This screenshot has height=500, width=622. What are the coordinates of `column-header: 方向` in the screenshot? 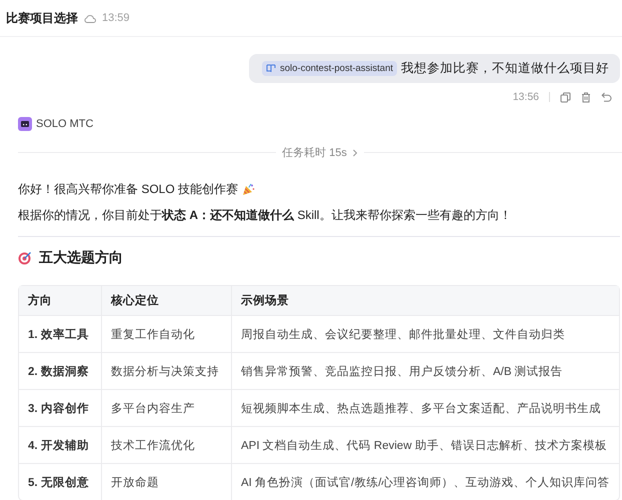 It's located at (39, 301).